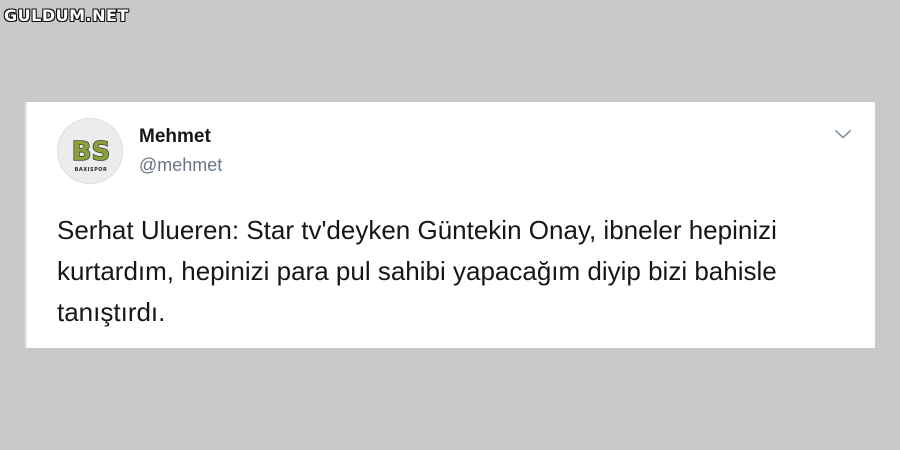  I want to click on avatar-initials: BS, so click(91, 152).